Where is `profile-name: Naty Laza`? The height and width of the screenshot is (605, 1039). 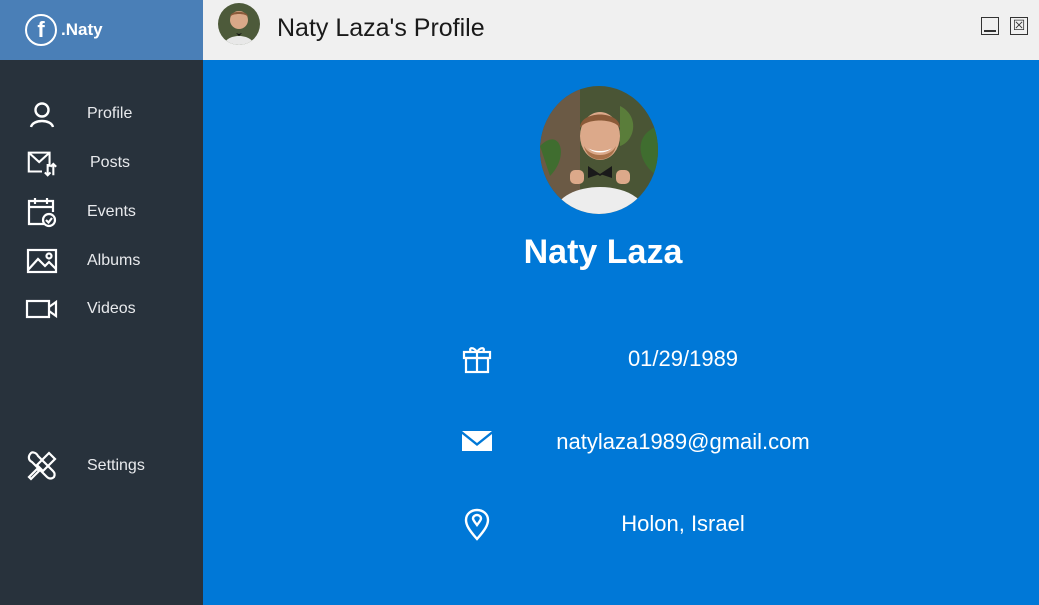
profile-name: Naty Laza is located at coordinates (603, 252).